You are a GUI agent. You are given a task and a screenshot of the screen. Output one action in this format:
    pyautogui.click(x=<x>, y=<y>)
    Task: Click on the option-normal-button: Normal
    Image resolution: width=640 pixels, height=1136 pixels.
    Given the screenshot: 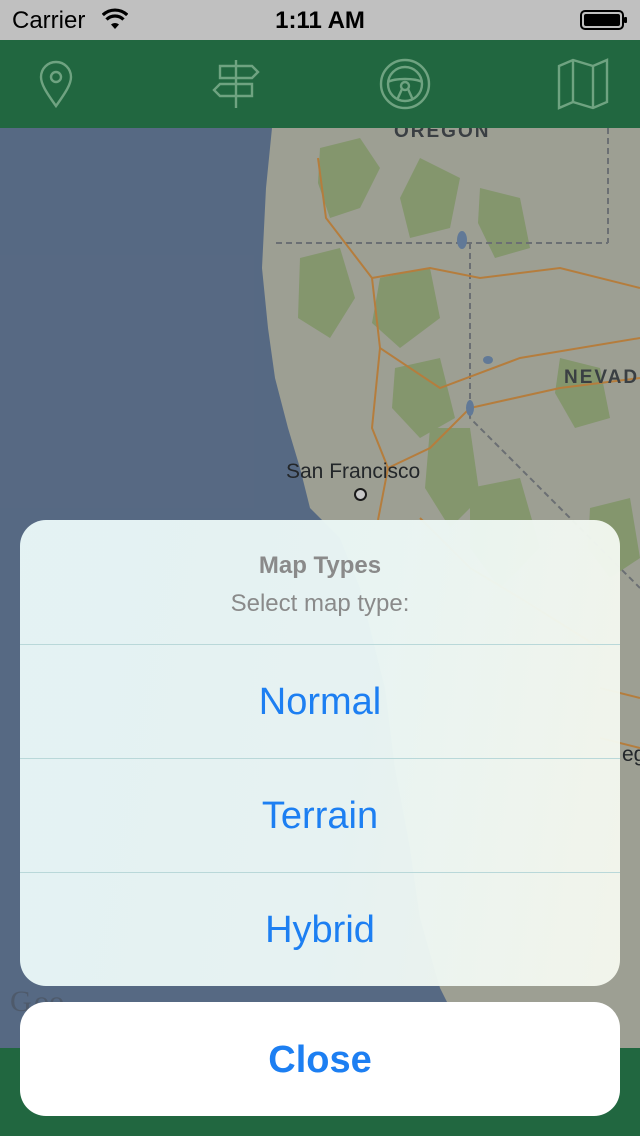 What is the action you would take?
    pyautogui.click(x=320, y=702)
    